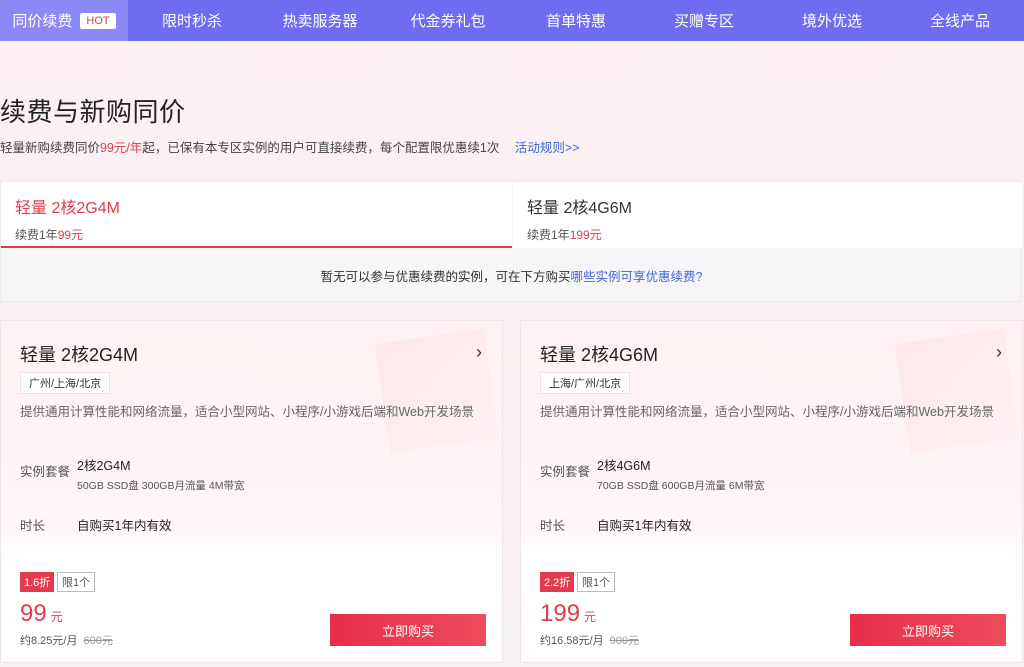  I want to click on subtitle-price: 99元/年, so click(121, 148).